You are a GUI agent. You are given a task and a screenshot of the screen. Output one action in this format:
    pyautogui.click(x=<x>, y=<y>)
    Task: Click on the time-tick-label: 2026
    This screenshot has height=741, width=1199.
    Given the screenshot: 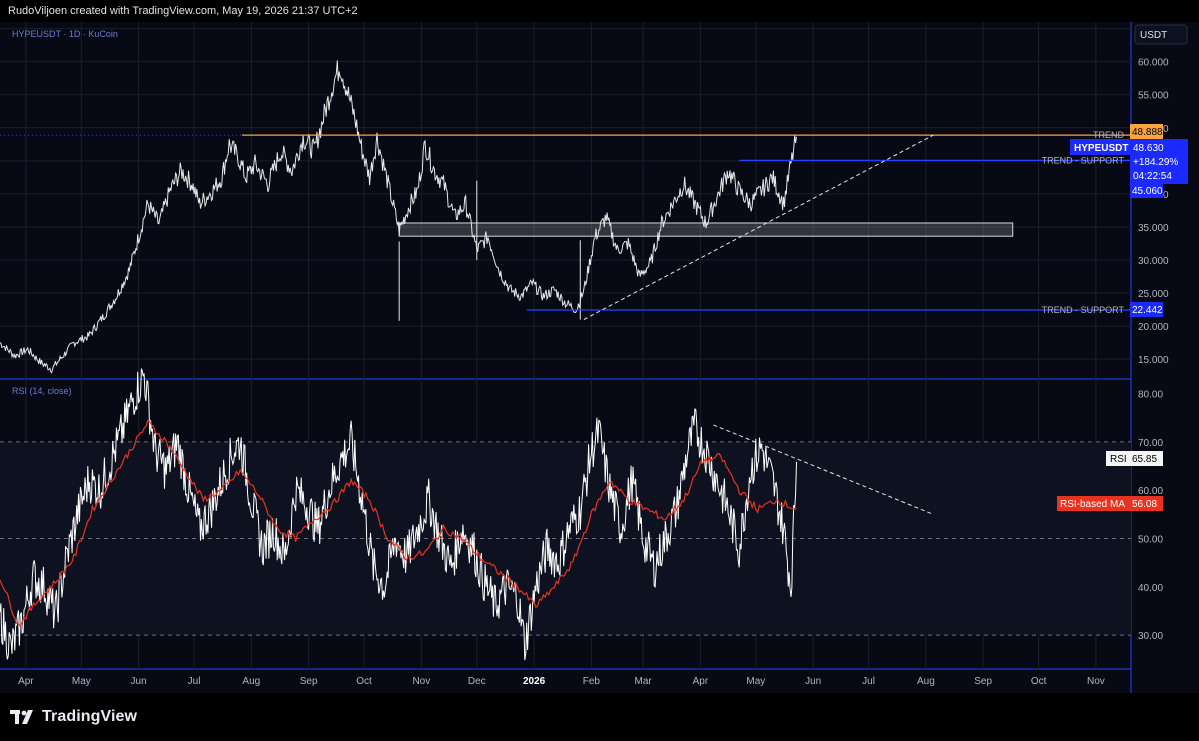 What is the action you would take?
    pyautogui.click(x=534, y=681)
    